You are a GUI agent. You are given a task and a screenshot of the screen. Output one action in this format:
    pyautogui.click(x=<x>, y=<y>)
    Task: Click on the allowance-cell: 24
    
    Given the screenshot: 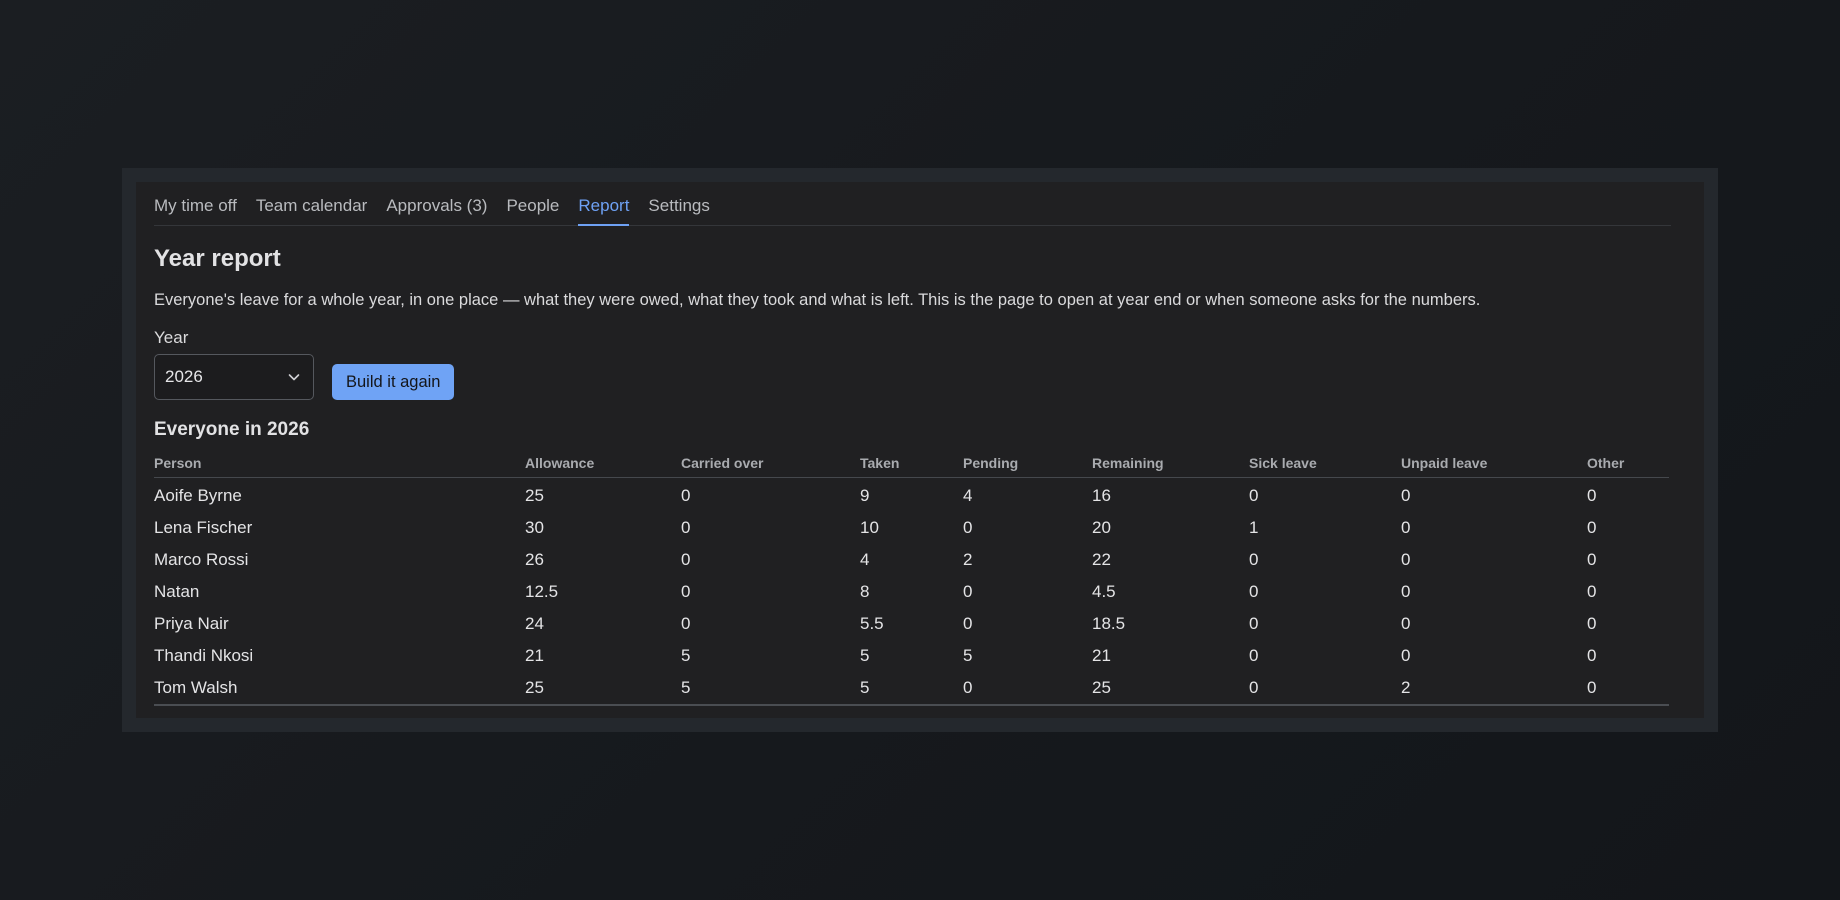 What is the action you would take?
    pyautogui.click(x=534, y=623)
    